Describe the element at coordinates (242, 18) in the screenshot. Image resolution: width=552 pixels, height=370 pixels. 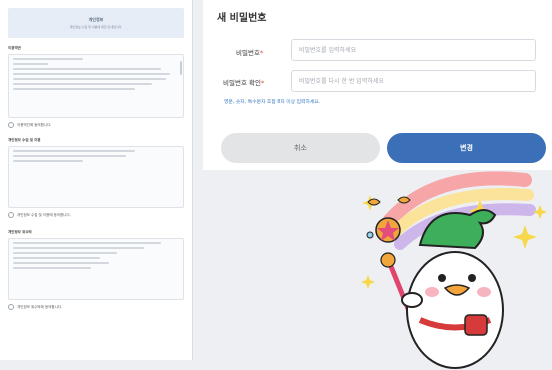
I see `page-title: 새 비밀번호` at that location.